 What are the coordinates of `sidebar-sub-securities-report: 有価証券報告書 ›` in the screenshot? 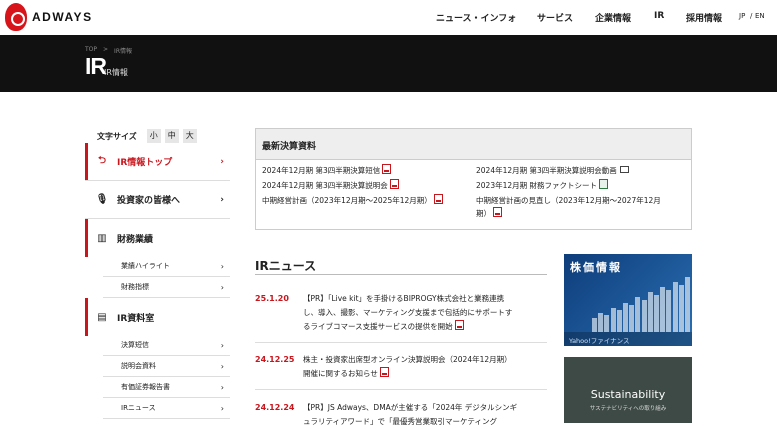 It's located at (166, 387).